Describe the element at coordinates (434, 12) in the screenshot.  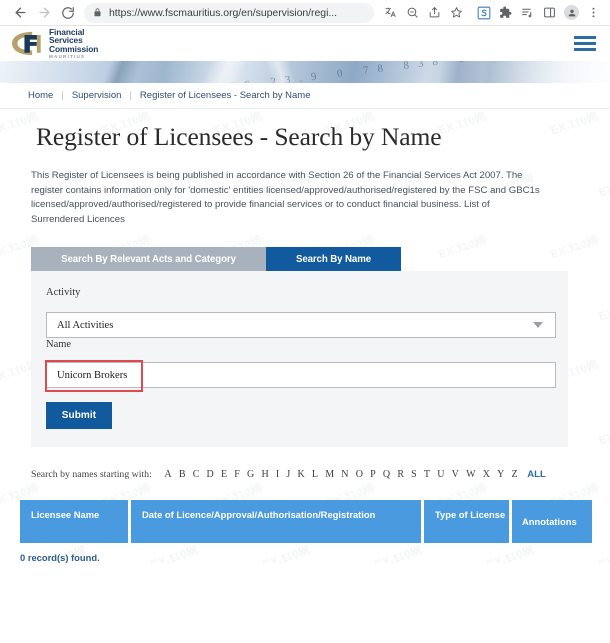
I see `share-icon` at that location.